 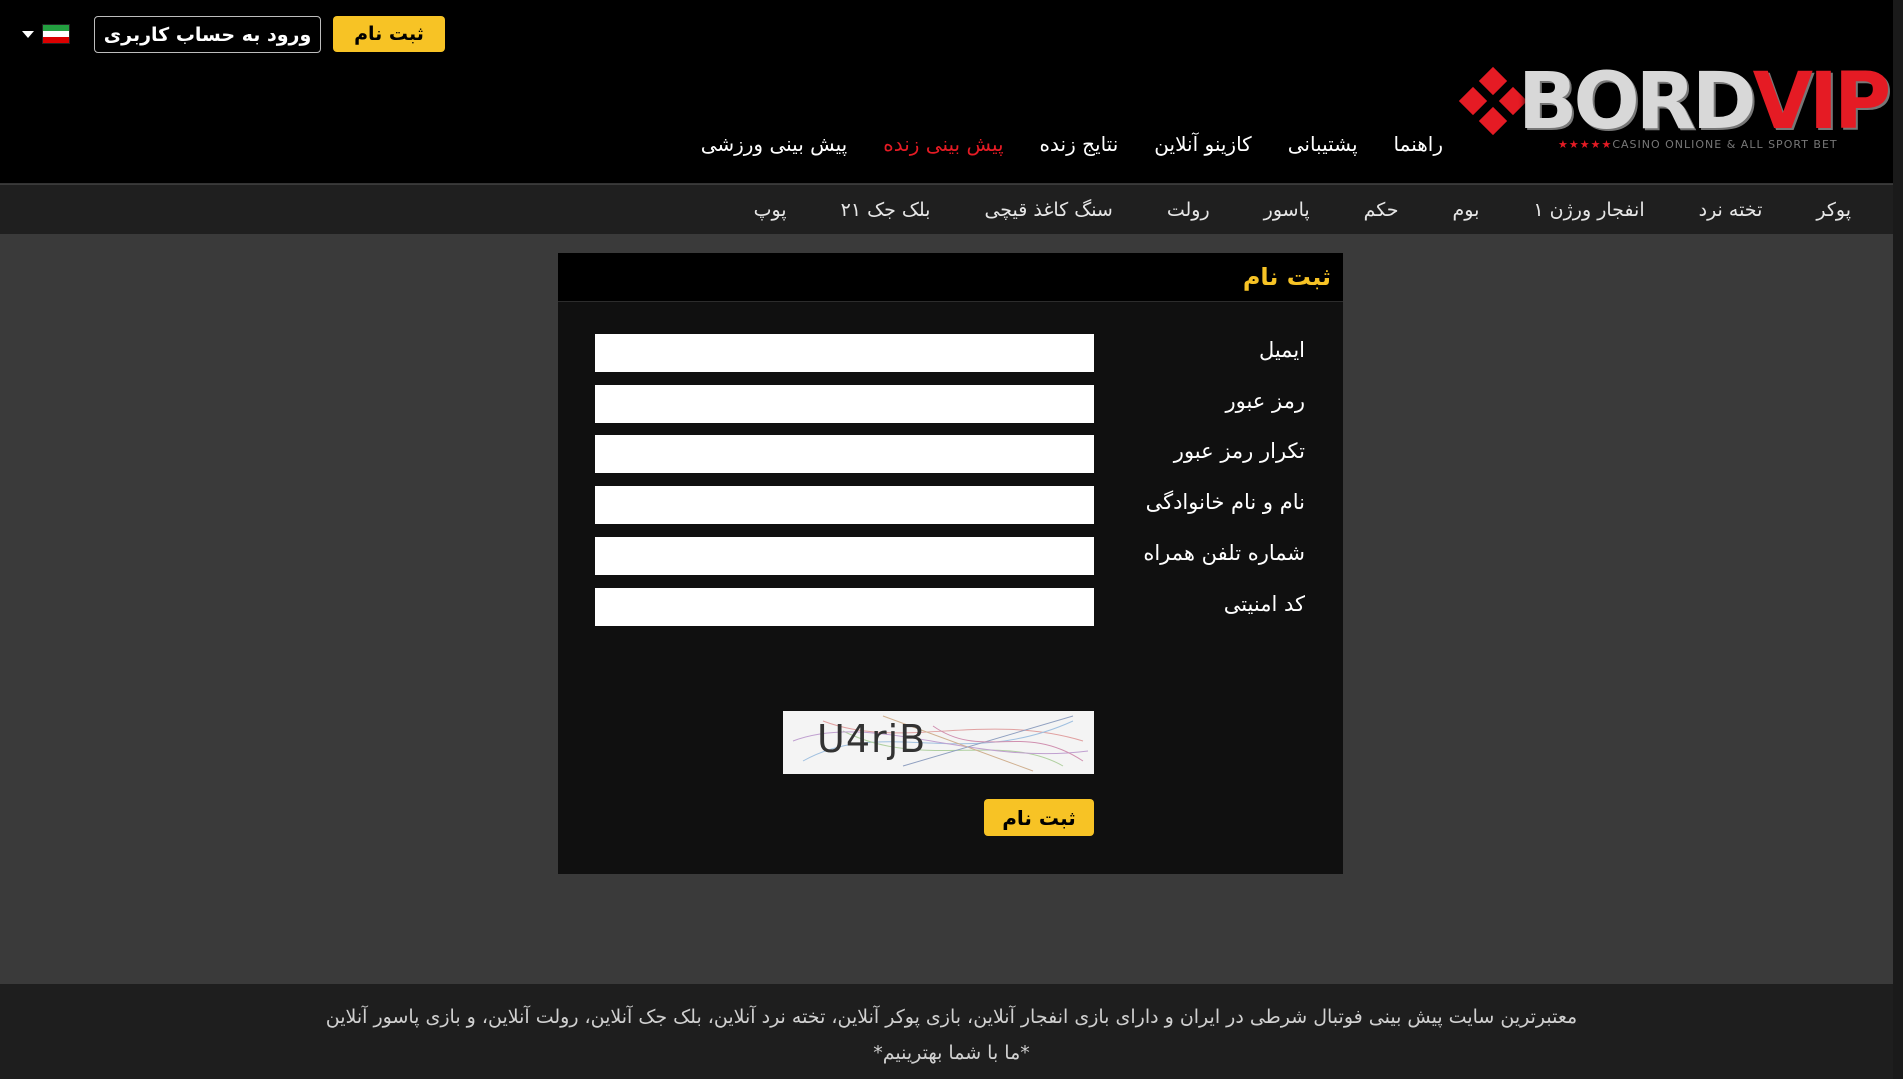 What do you see at coordinates (1224, 553) in the screenshot?
I see `form-field-label: شماره تلفن همراه` at bounding box center [1224, 553].